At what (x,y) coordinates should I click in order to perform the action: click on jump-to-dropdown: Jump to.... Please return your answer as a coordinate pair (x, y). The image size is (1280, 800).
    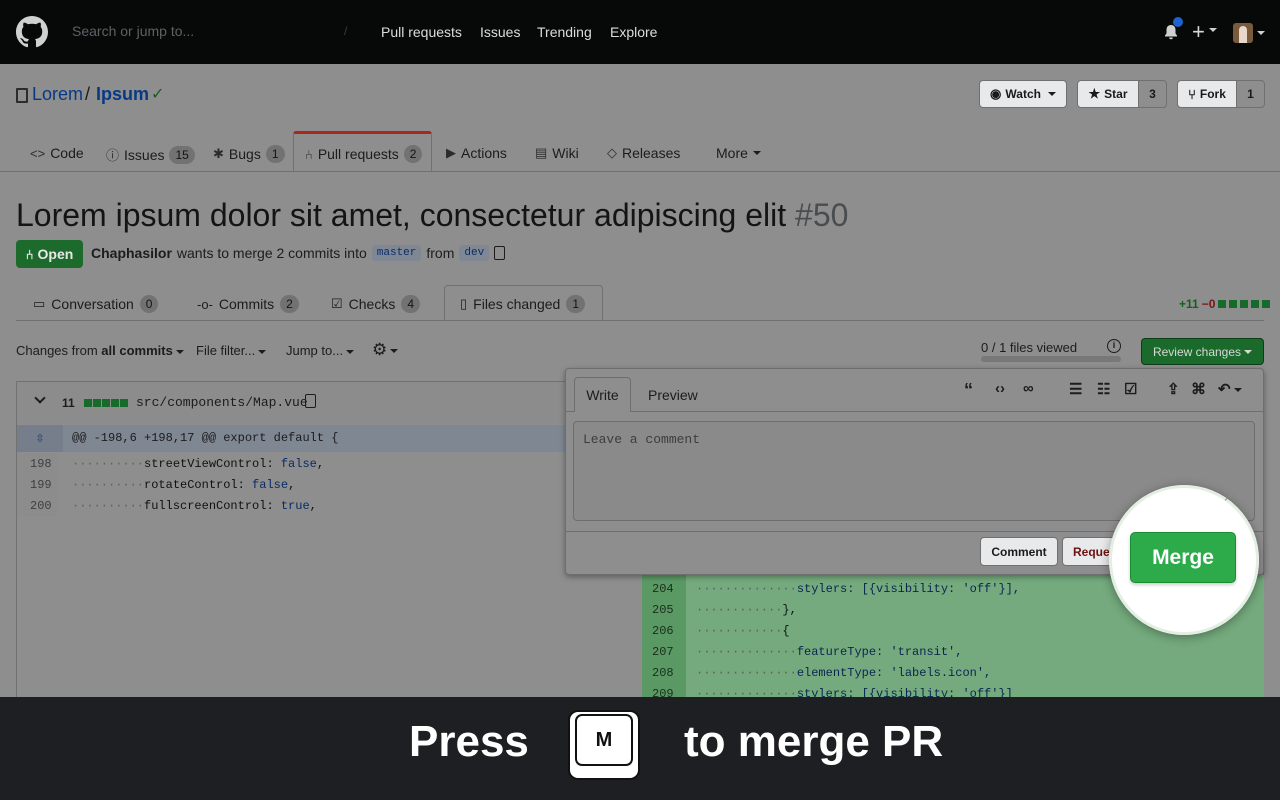
    Looking at the image, I should click on (320, 350).